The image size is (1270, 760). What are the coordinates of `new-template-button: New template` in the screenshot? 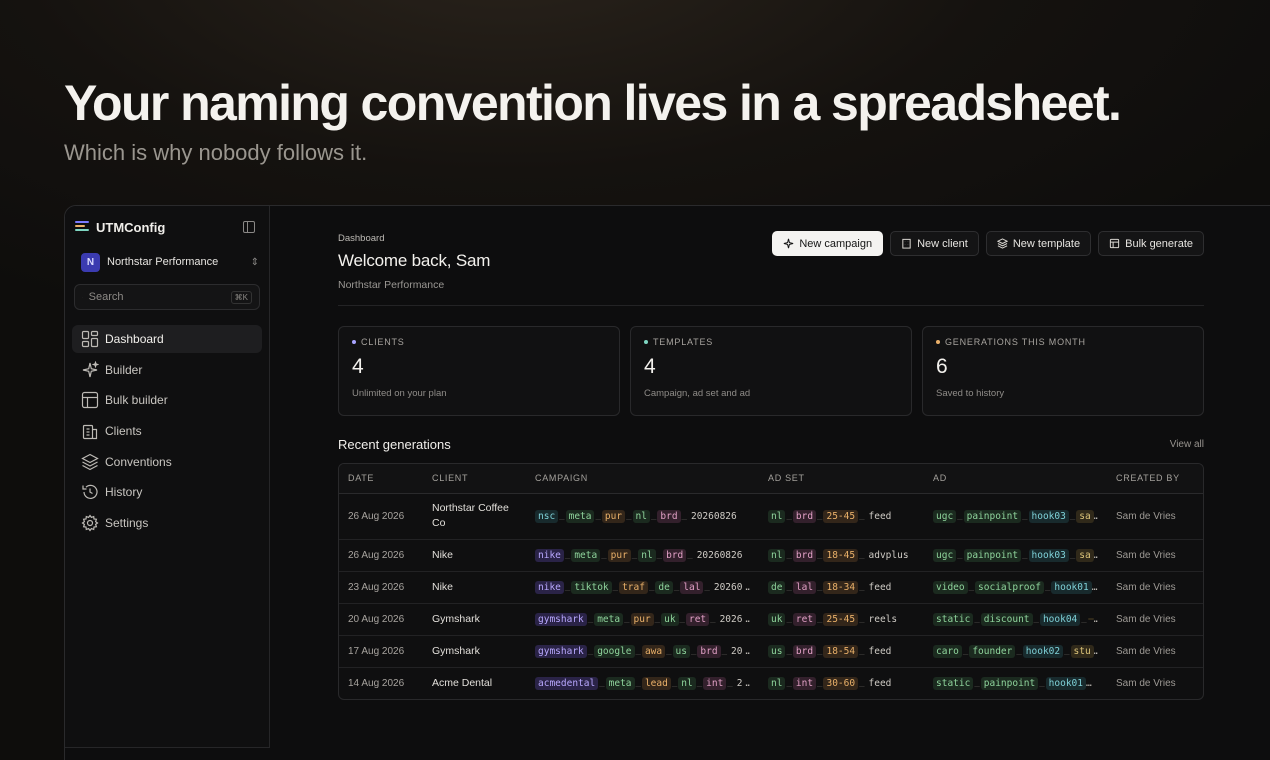 It's located at (1038, 243).